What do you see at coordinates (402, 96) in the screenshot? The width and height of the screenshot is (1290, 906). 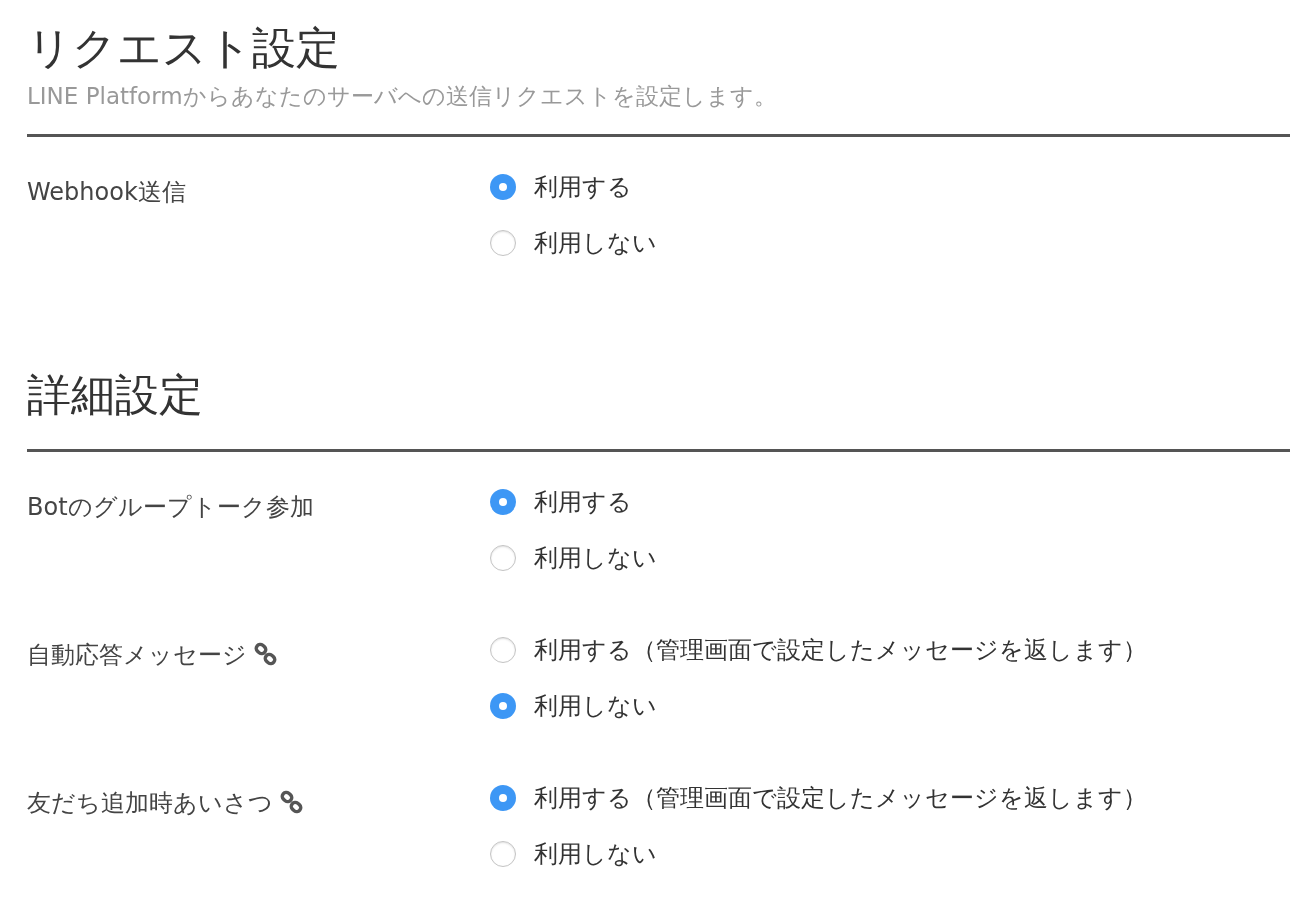 I see `section-description: LINE Platformからあなたのサーバへの送信リクエストを設定します。` at bounding box center [402, 96].